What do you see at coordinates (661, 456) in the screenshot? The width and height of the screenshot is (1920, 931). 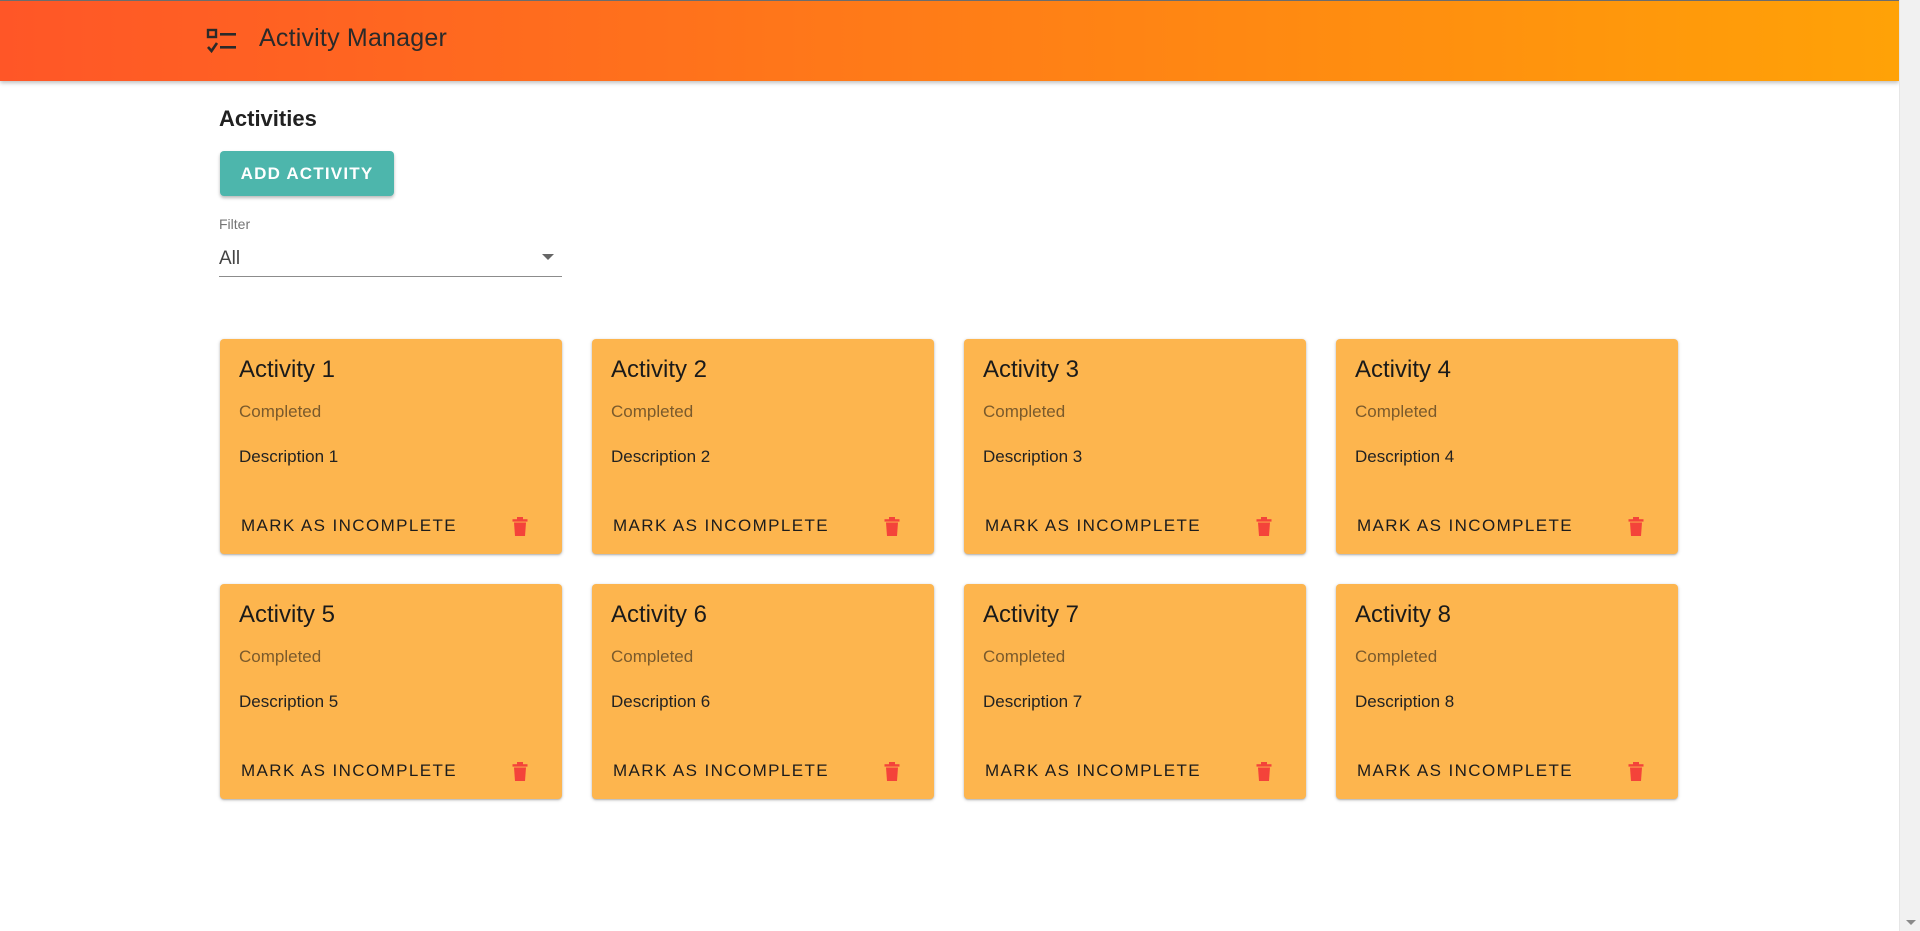 I see `activity-description: Description 2` at bounding box center [661, 456].